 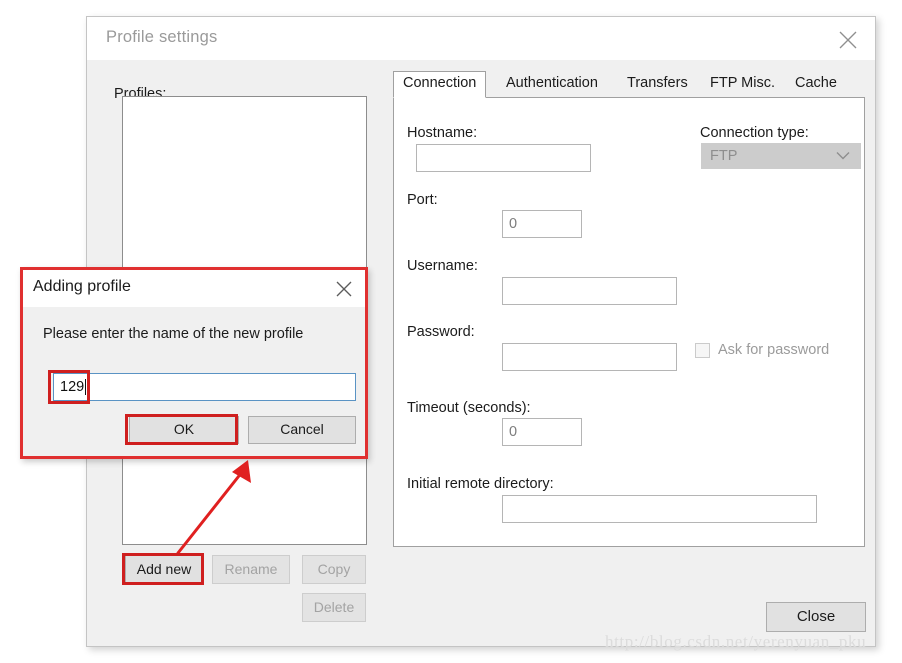 I want to click on connection-type-select: FTP, so click(x=781, y=156).